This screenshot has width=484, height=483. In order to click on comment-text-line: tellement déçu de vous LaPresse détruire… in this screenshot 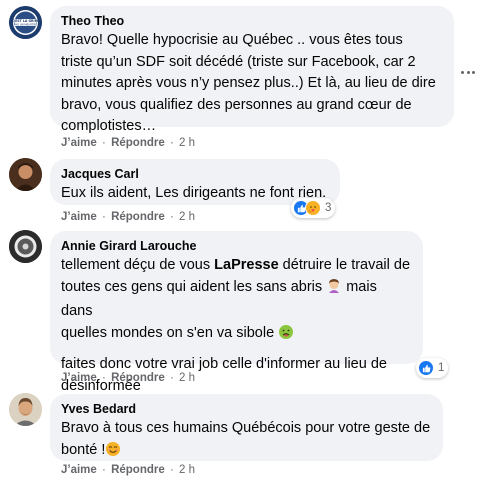, I will do `click(236, 266)`.